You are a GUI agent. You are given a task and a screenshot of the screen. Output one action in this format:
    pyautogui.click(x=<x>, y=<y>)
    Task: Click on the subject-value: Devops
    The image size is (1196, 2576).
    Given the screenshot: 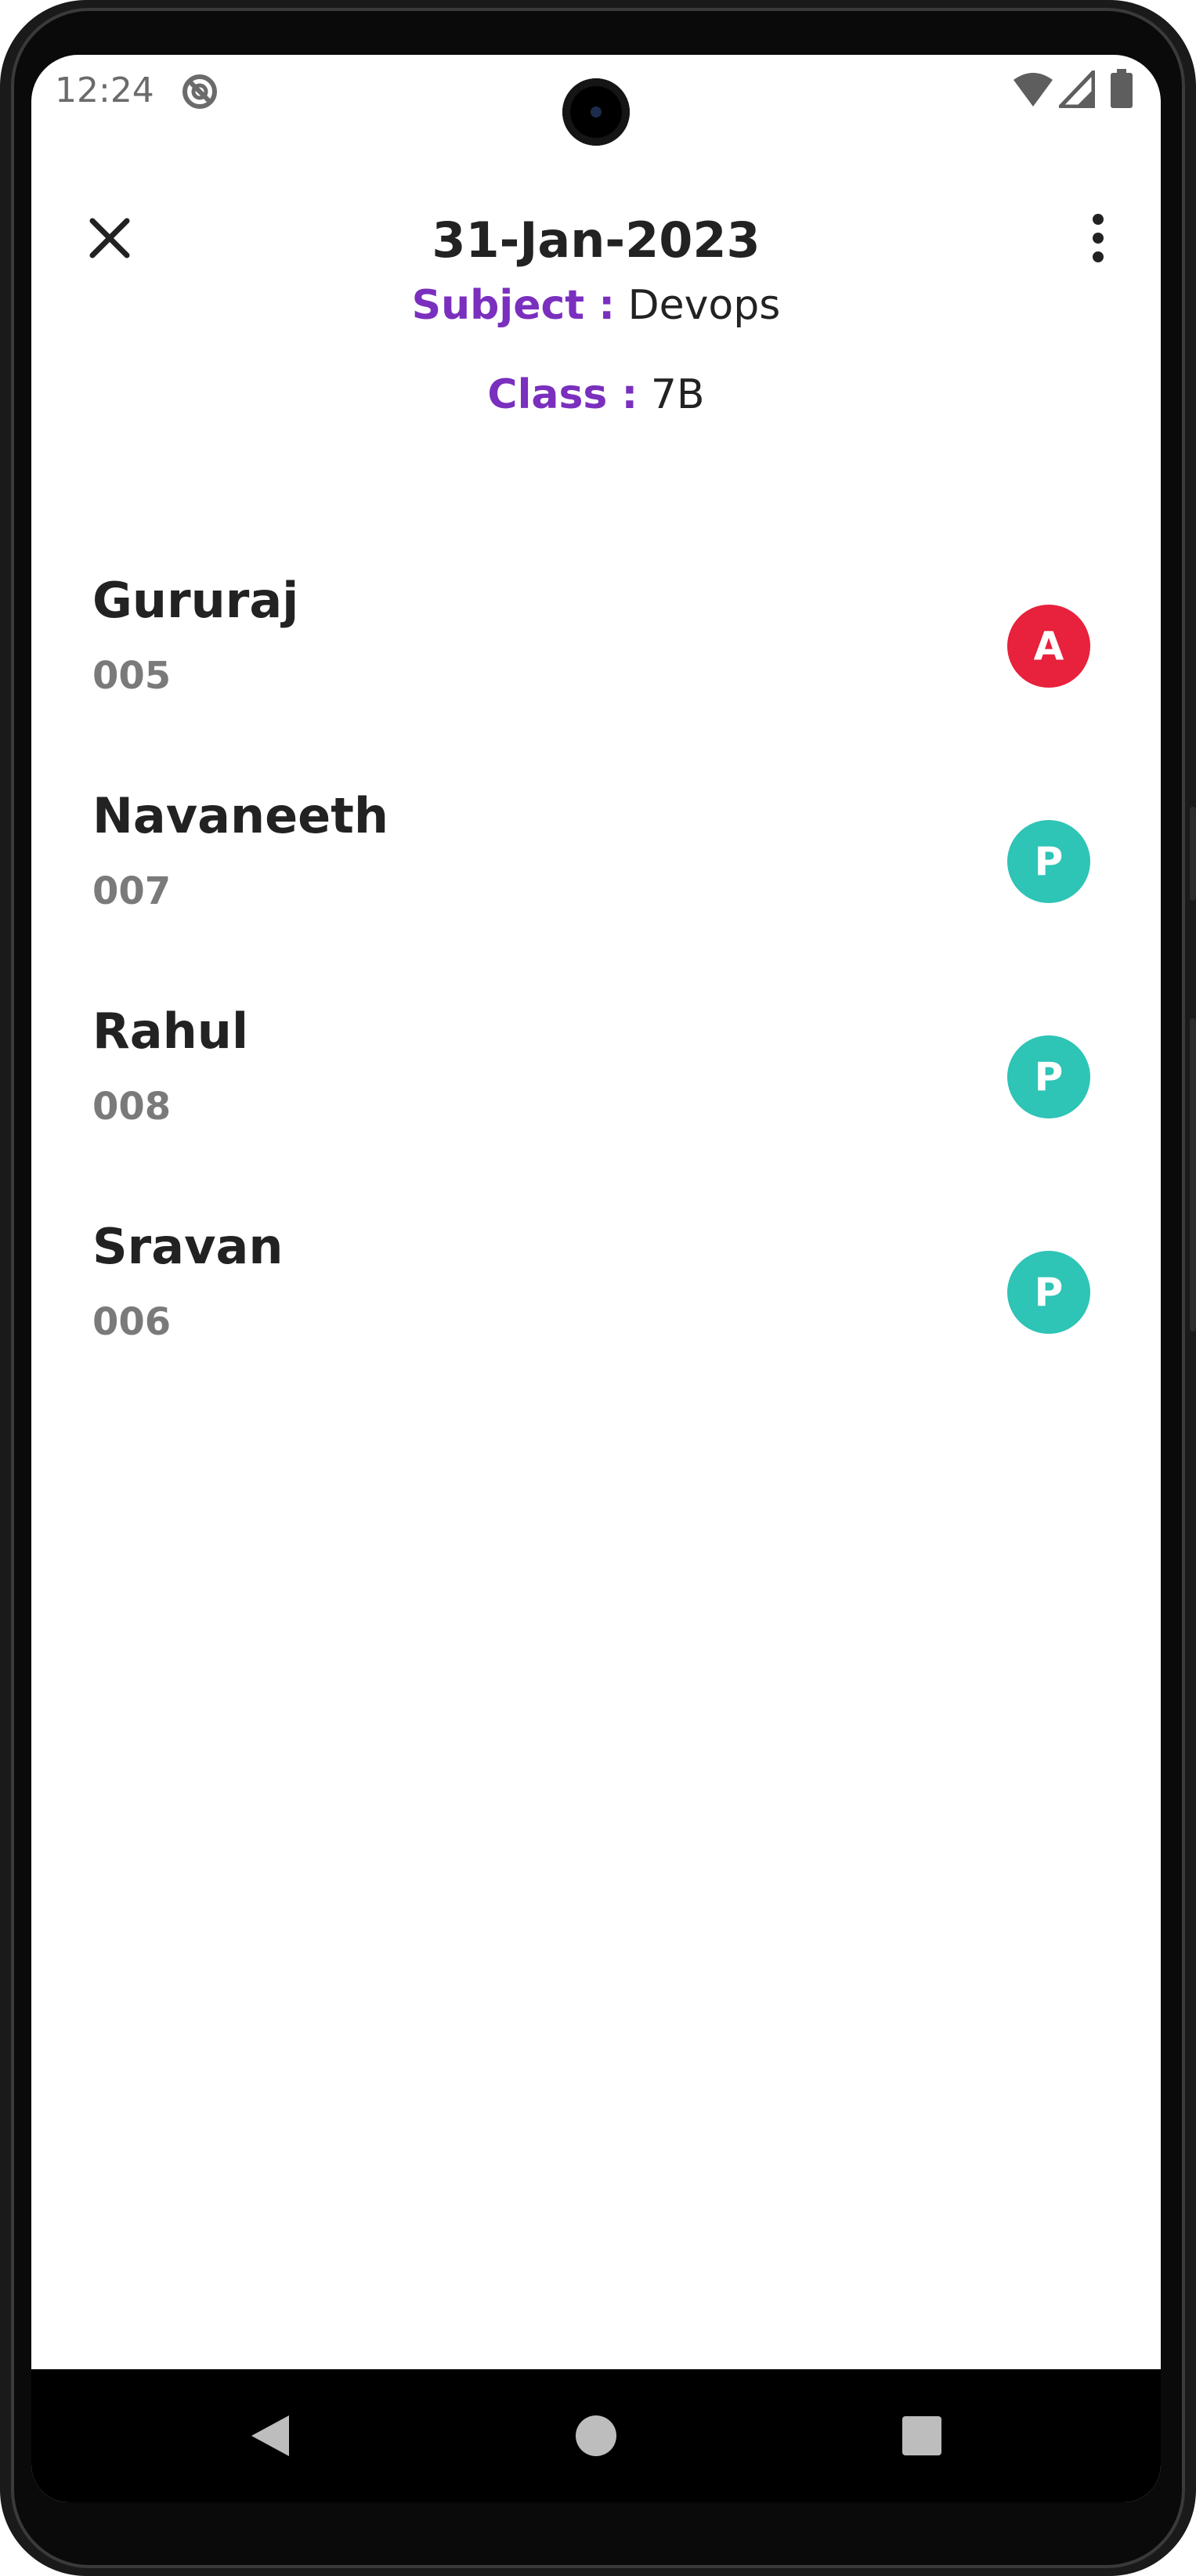 What is the action you would take?
    pyautogui.click(x=704, y=305)
    